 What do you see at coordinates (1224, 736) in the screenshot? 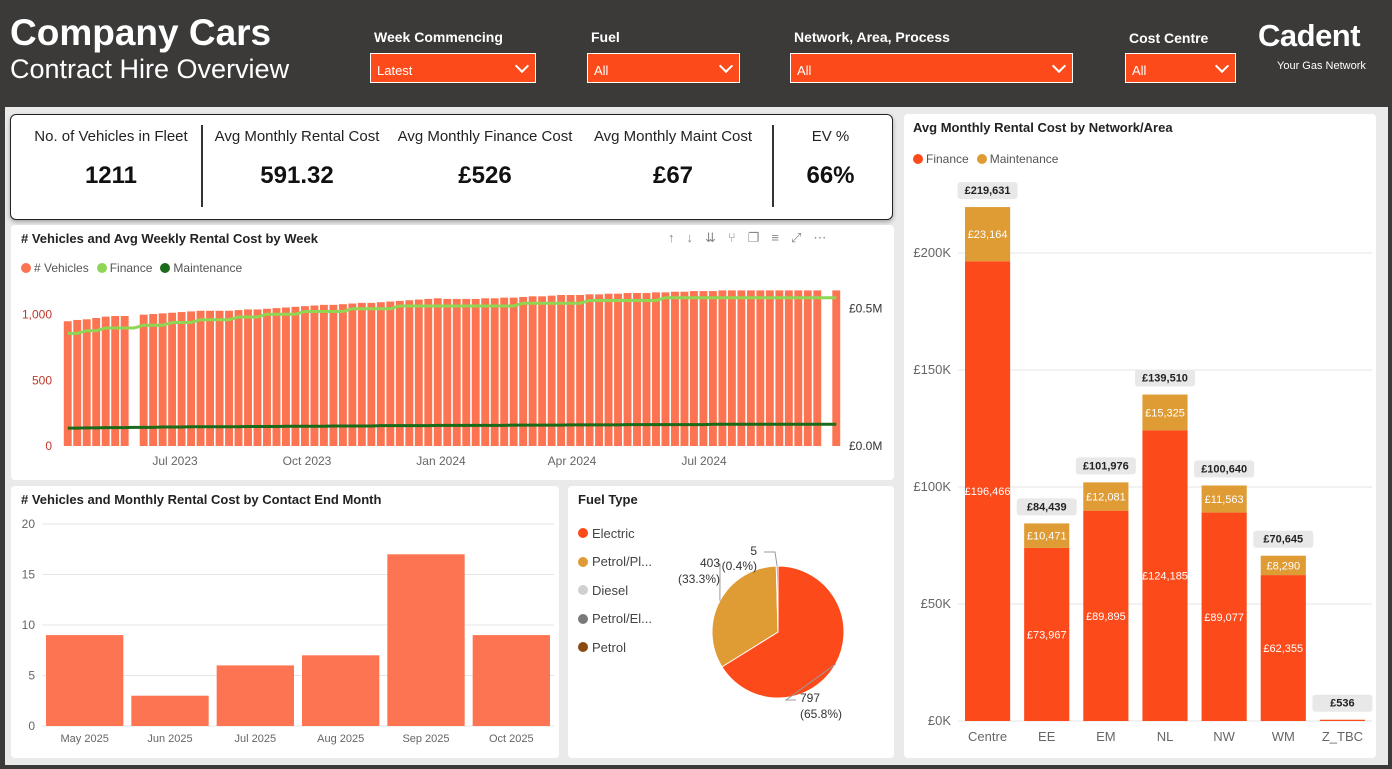
I see `x-tick-label: NW` at bounding box center [1224, 736].